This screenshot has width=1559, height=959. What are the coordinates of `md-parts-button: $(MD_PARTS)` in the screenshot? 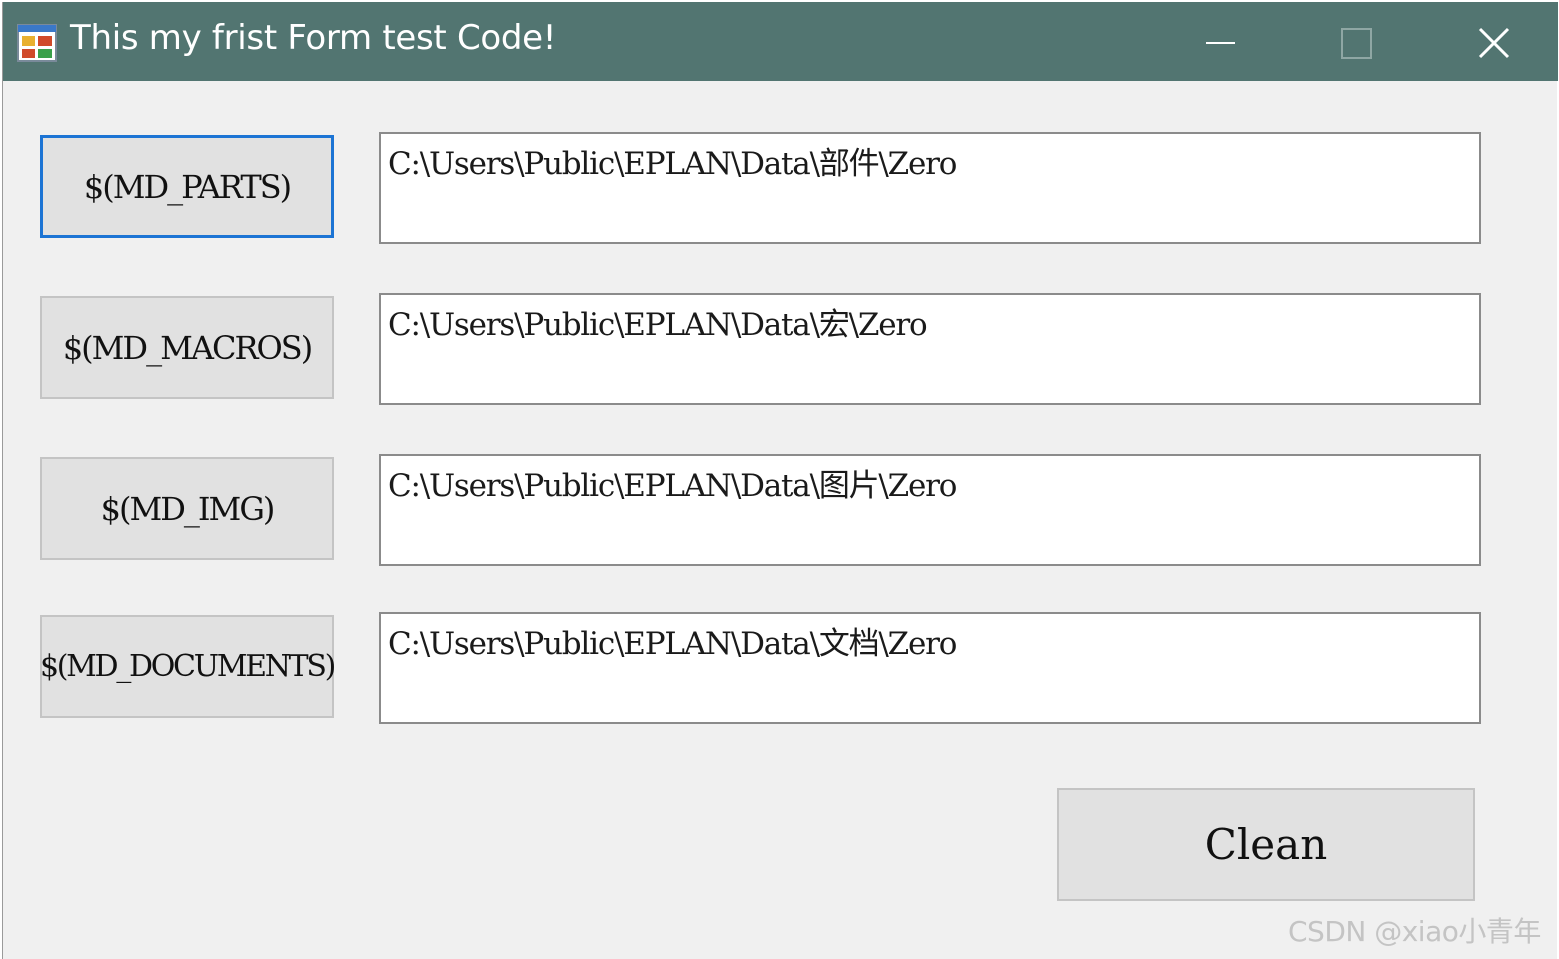 It's located at (187, 186).